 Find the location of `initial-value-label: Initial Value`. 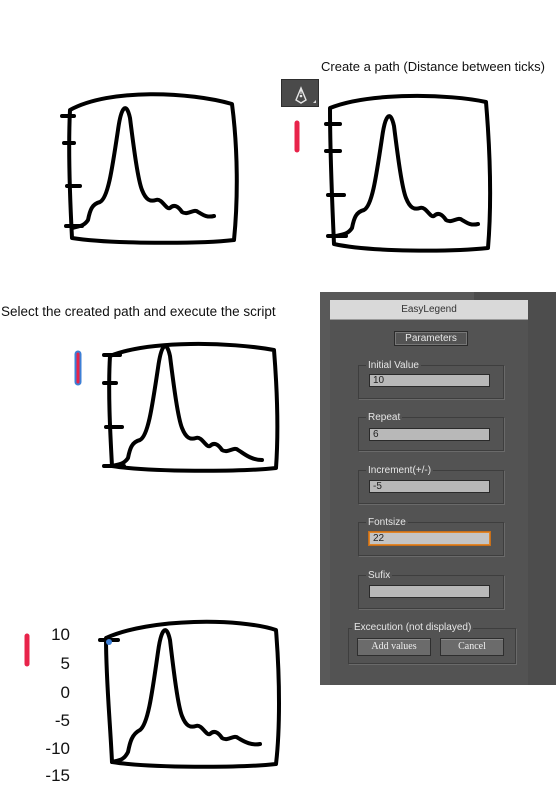

initial-value-label: Initial Value is located at coordinates (393, 365).